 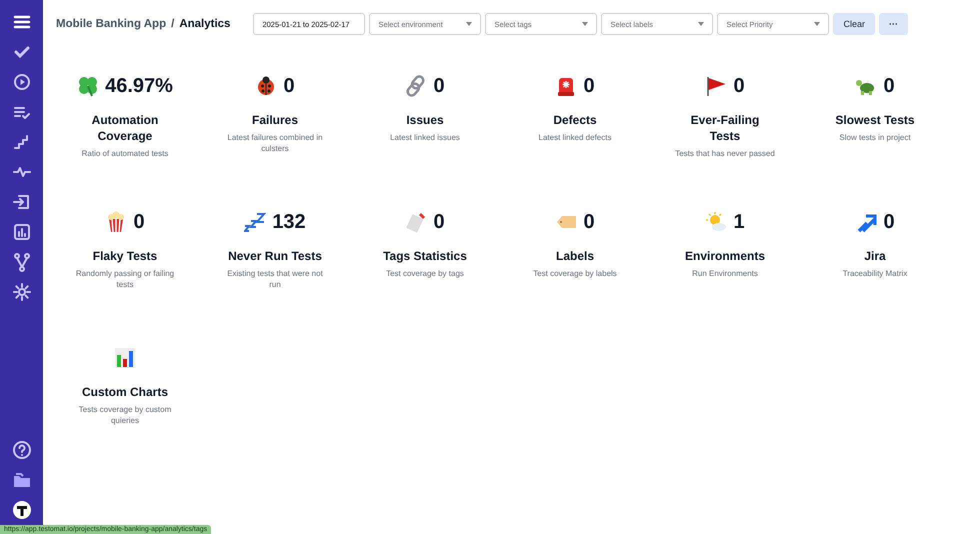 What do you see at coordinates (22, 262) in the screenshot?
I see `branch-icon` at bounding box center [22, 262].